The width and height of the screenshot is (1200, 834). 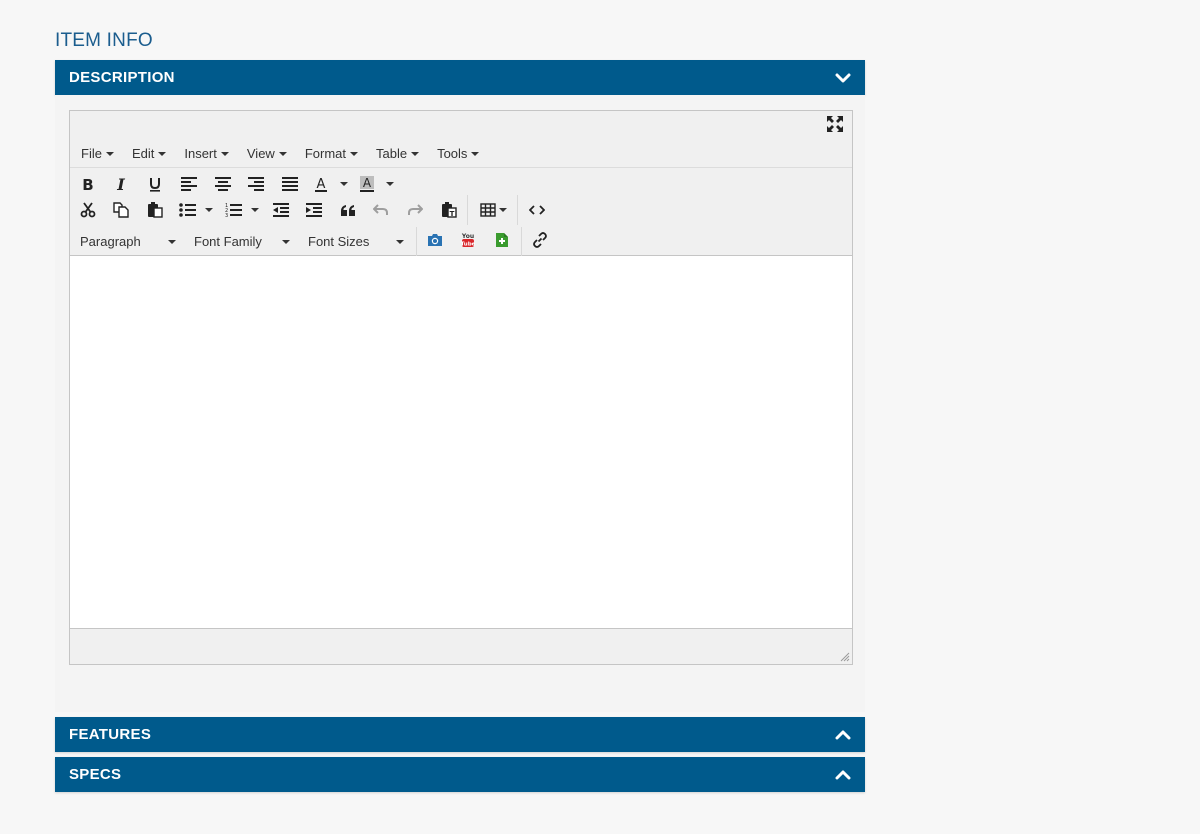 I want to click on menu-tools: Tools, so click(x=458, y=153).